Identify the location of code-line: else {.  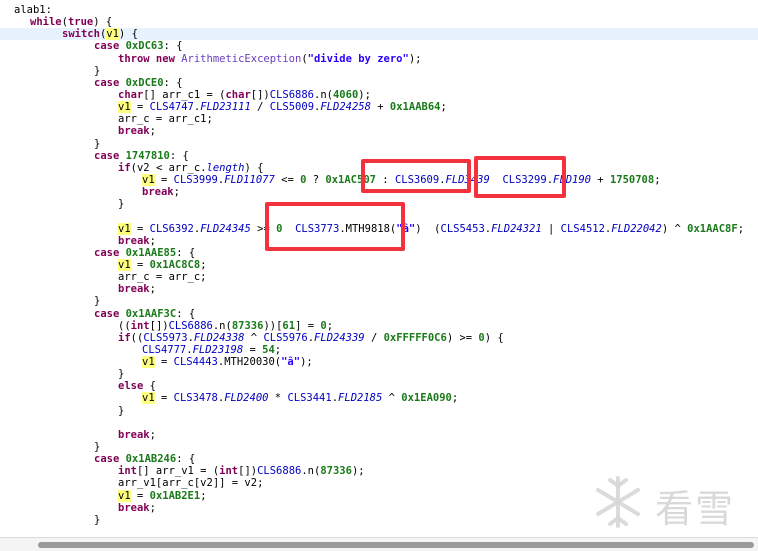
(379, 386).